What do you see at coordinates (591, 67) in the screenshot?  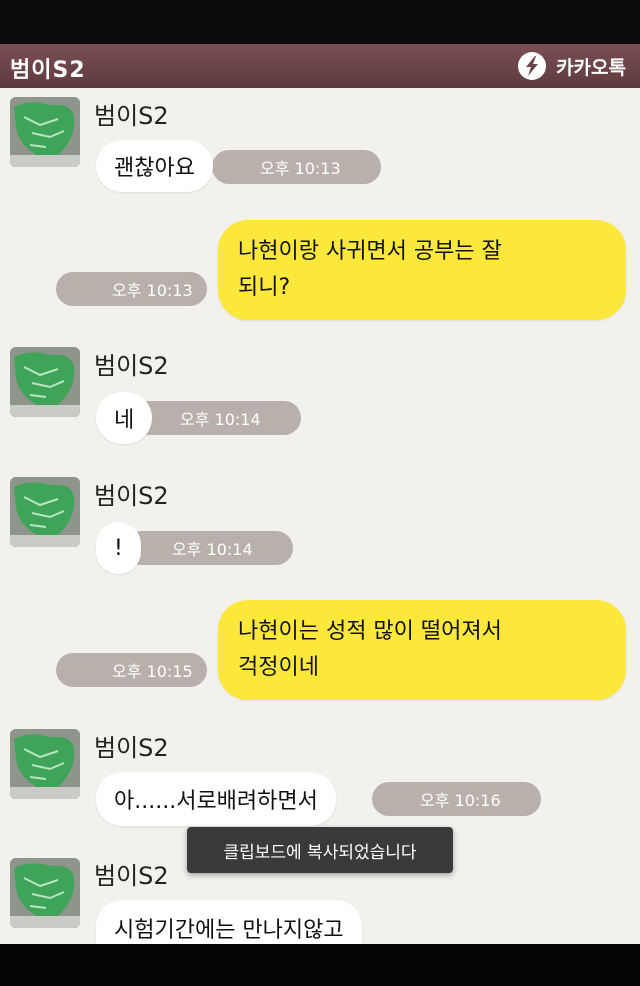 I see `brand-name: 카카오톡` at bounding box center [591, 67].